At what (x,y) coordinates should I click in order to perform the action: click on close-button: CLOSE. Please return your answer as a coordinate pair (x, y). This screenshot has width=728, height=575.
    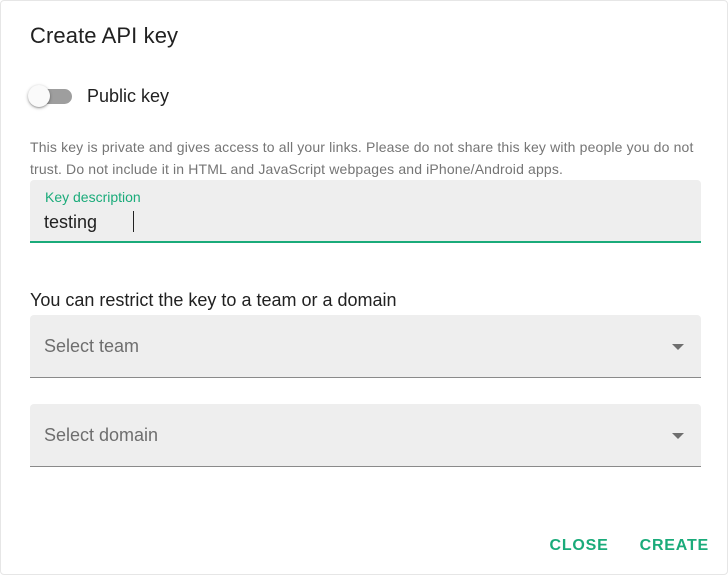
    Looking at the image, I should click on (578, 546).